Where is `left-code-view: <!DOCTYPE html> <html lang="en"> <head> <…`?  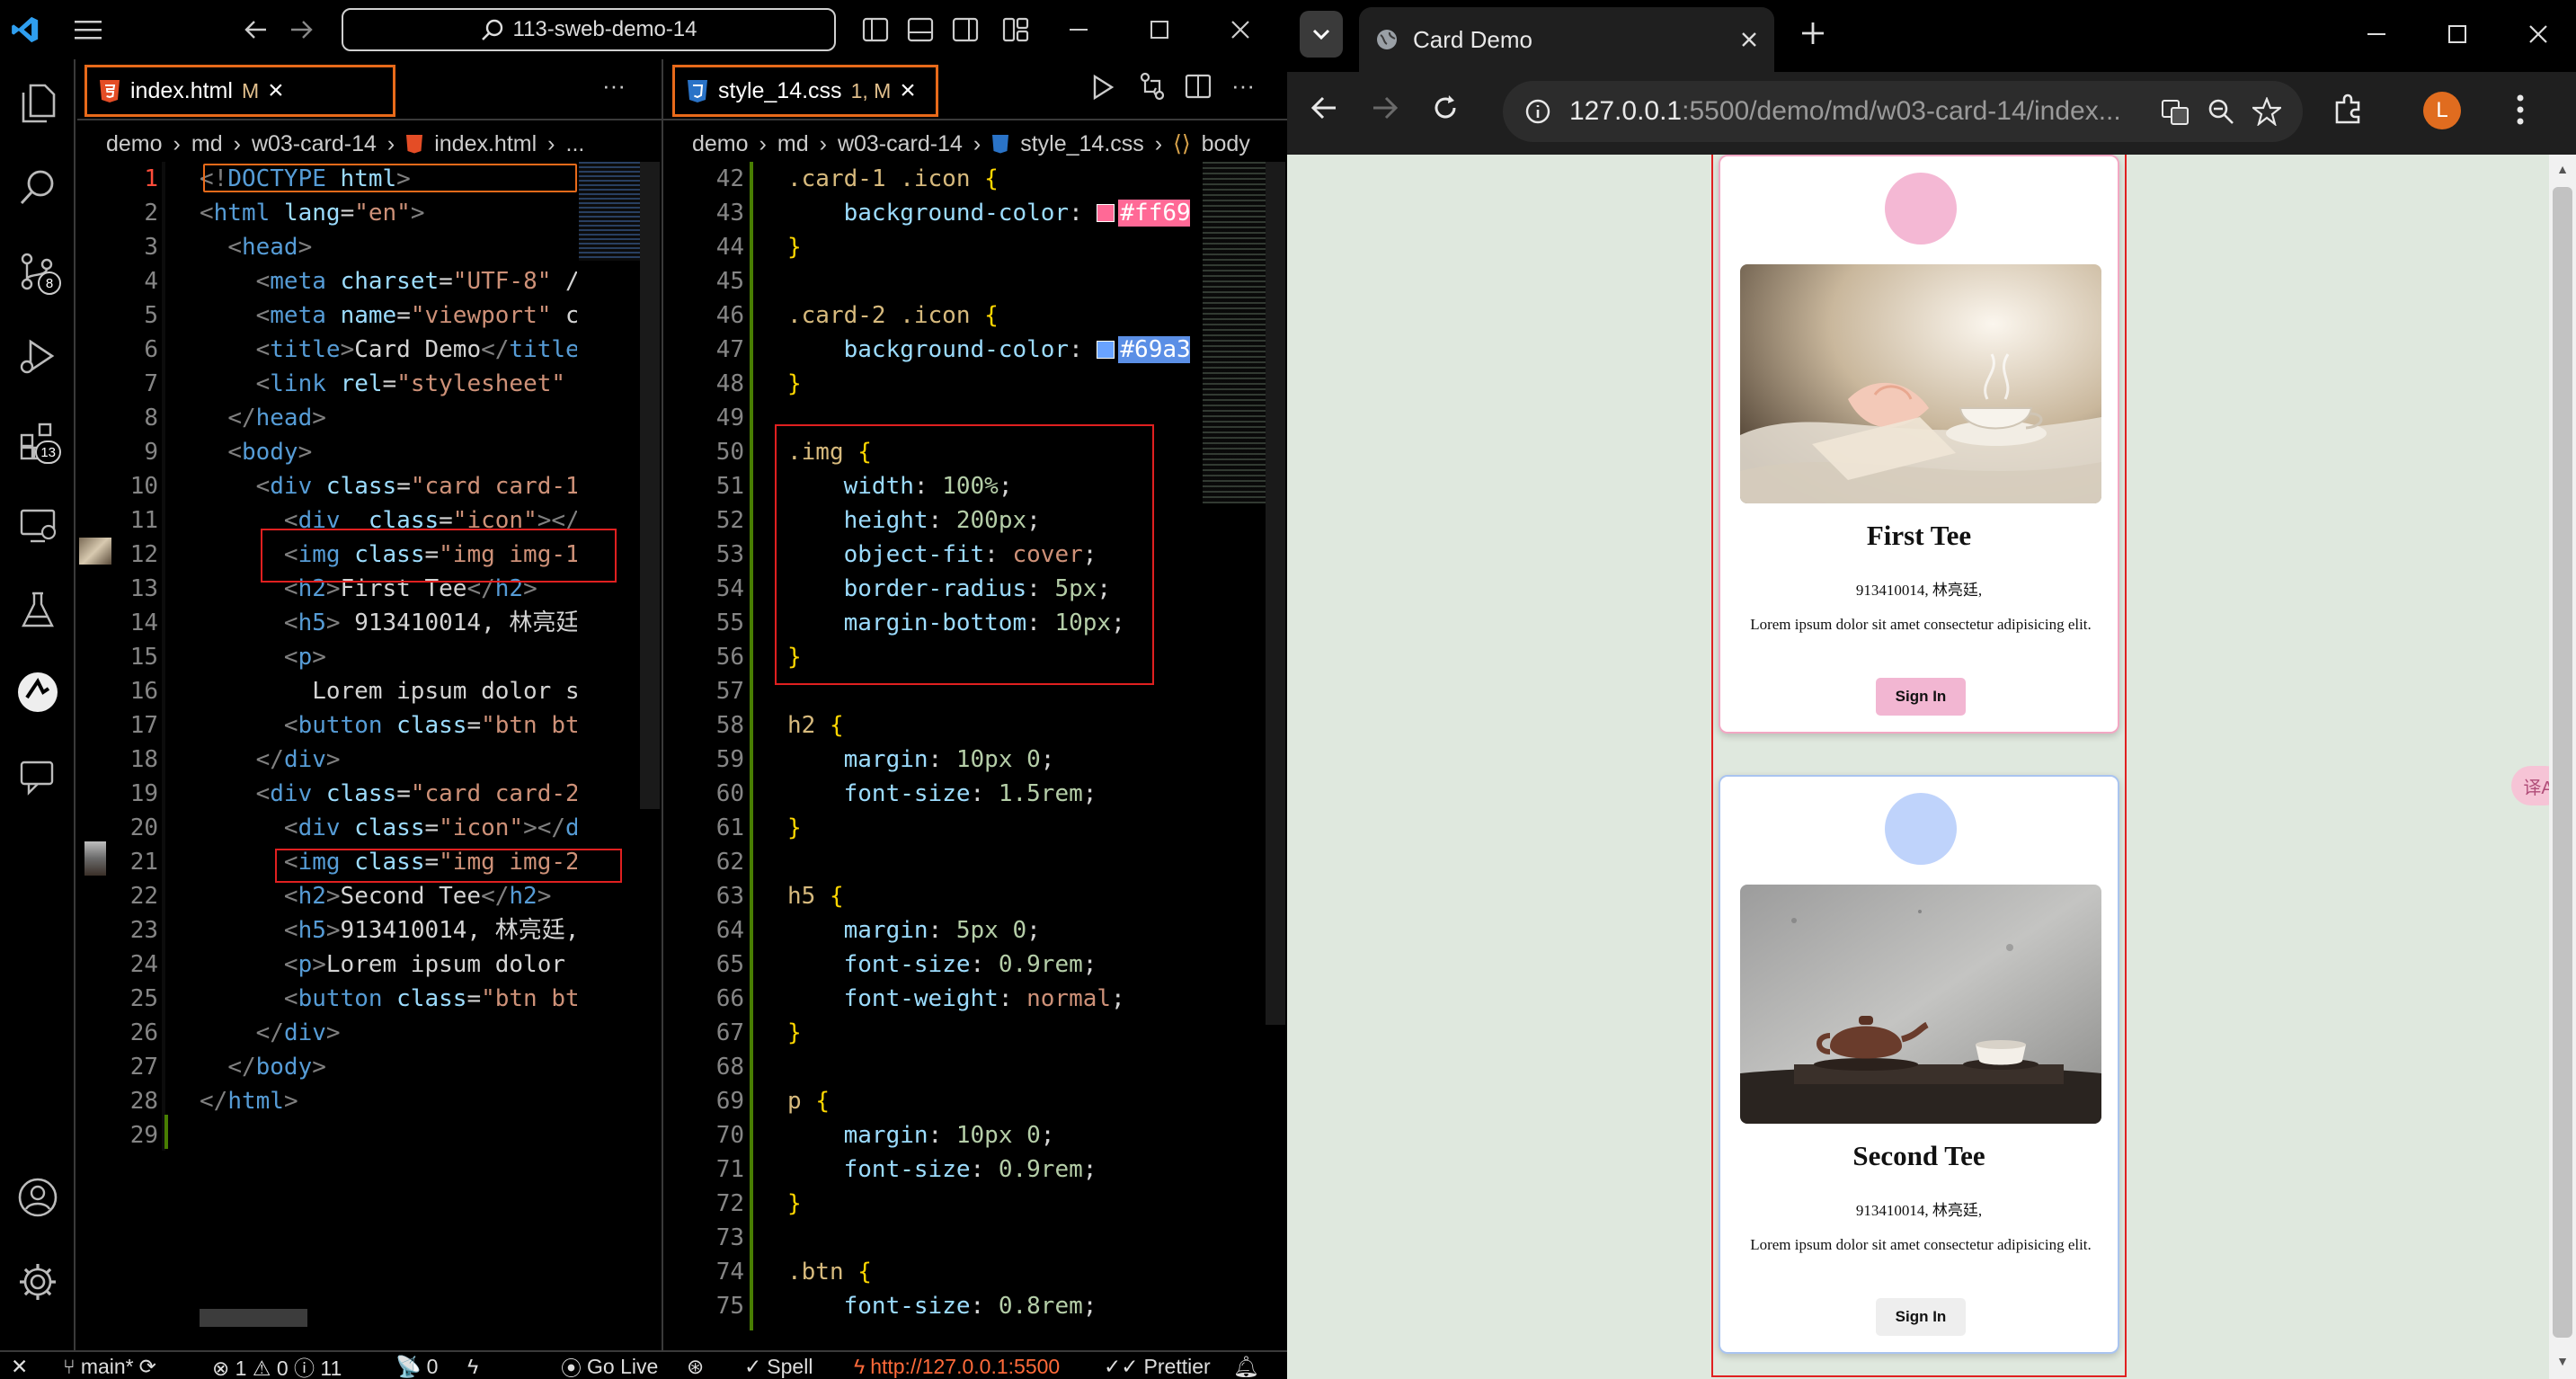 left-code-view: <!DOCTYPE html> <html lang="en"> <head> <… is located at coordinates (388, 679).